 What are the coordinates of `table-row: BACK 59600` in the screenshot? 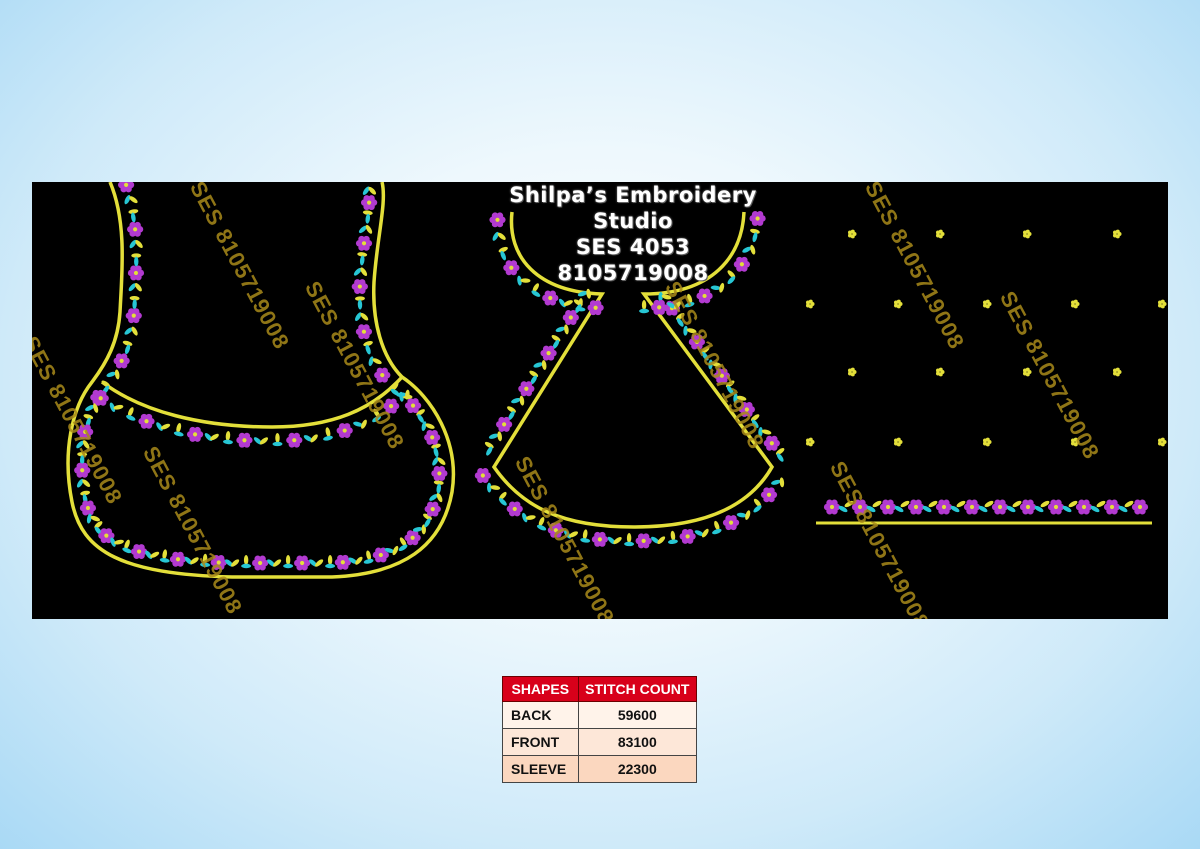 It's located at (600, 715).